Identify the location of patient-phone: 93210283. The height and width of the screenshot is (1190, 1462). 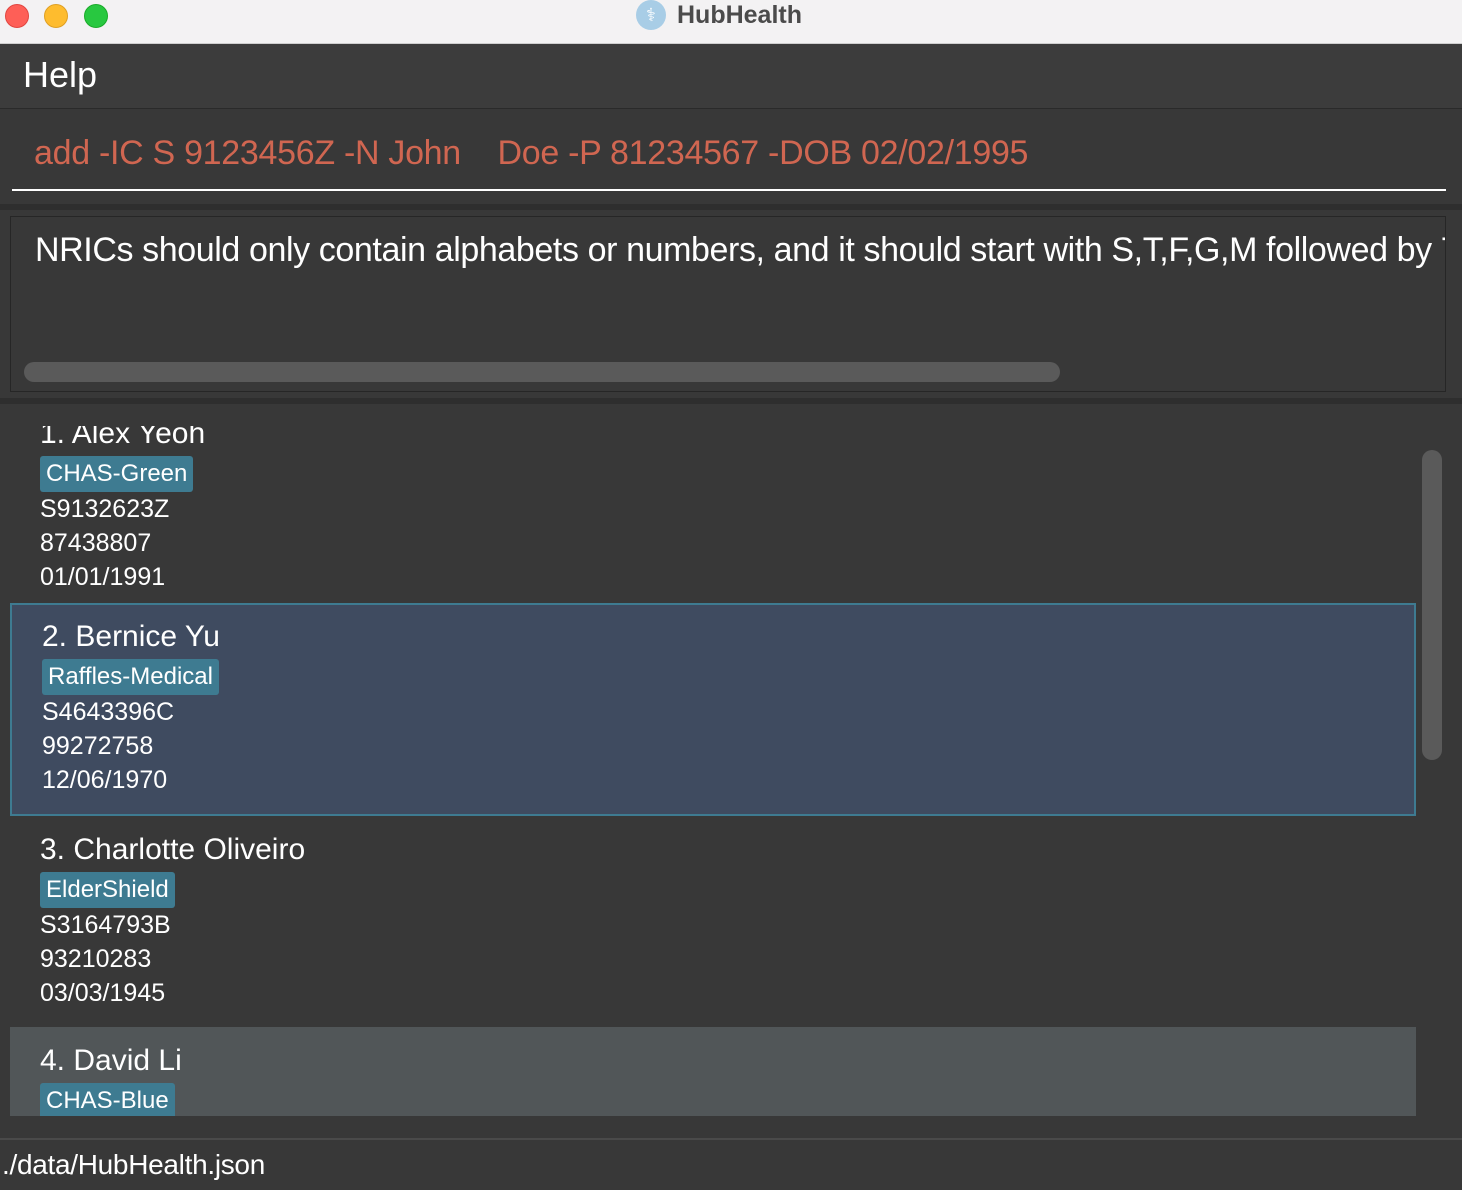
(96, 959).